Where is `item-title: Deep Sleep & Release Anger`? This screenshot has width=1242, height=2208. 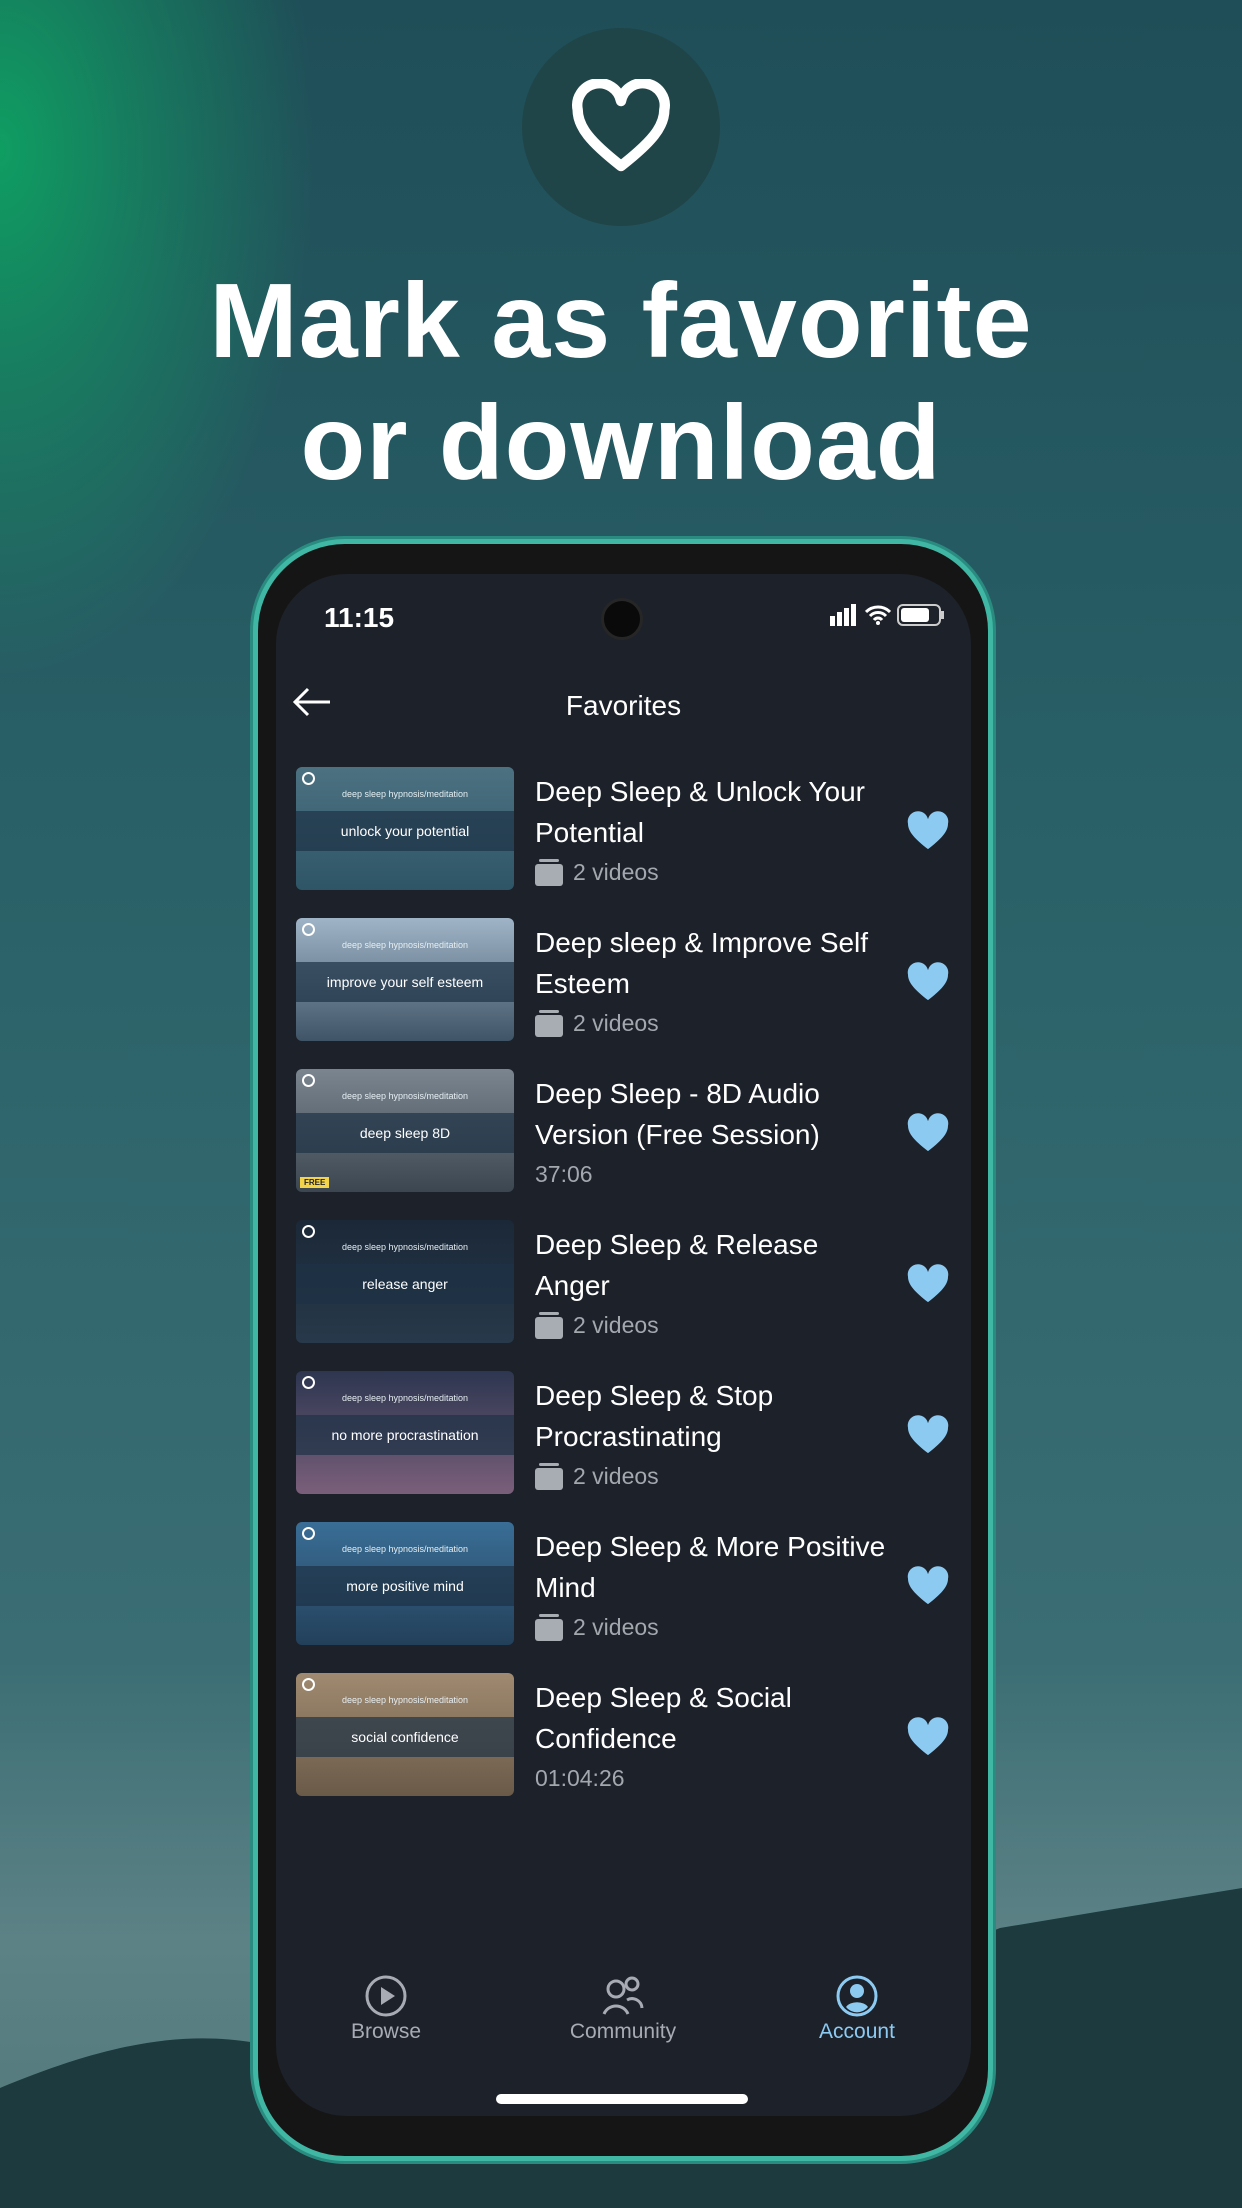
item-title: Deep Sleep & Release Anger is located at coordinates (677, 1265).